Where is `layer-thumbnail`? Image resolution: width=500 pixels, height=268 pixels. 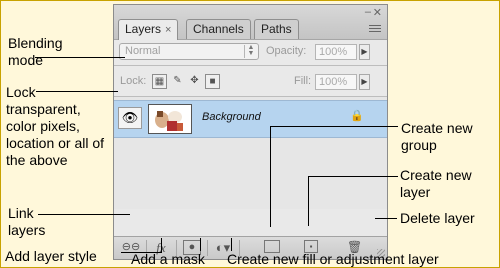
layer-thumbnail is located at coordinates (170, 119).